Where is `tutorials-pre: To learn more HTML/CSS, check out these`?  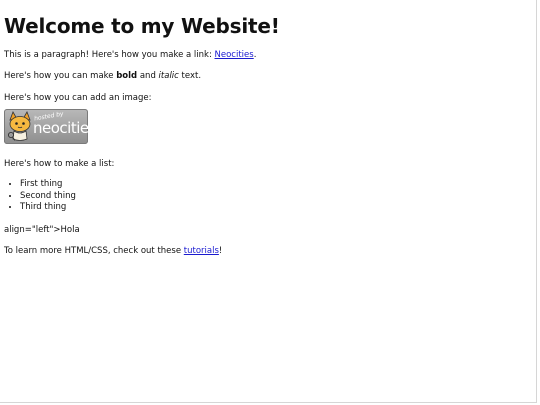
tutorials-pre: To learn more HTML/CSS, check out these is located at coordinates (94, 250).